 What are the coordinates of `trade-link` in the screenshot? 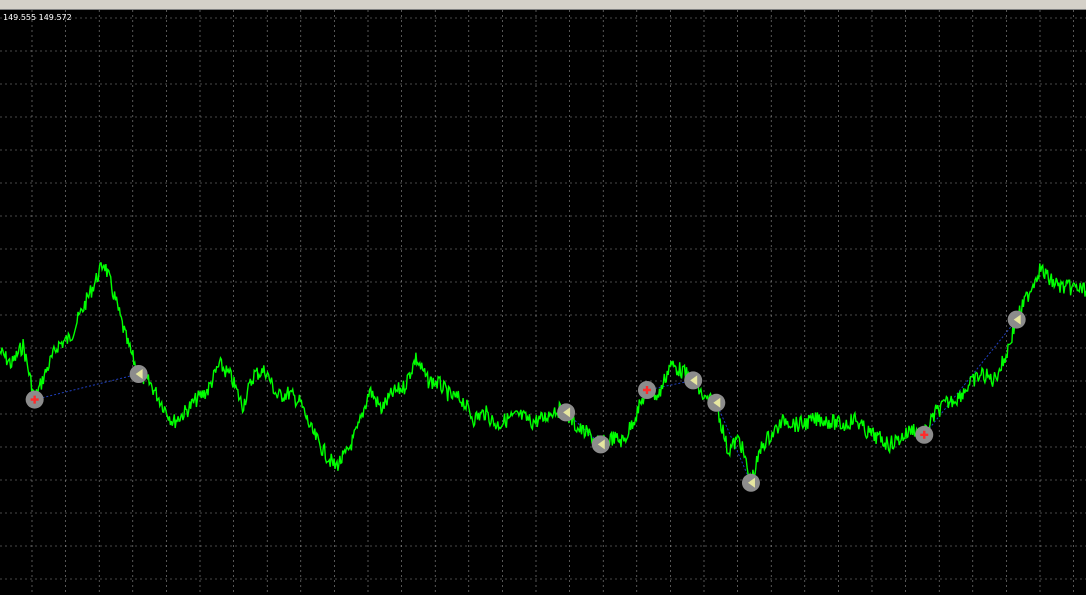 It's located at (86, 387).